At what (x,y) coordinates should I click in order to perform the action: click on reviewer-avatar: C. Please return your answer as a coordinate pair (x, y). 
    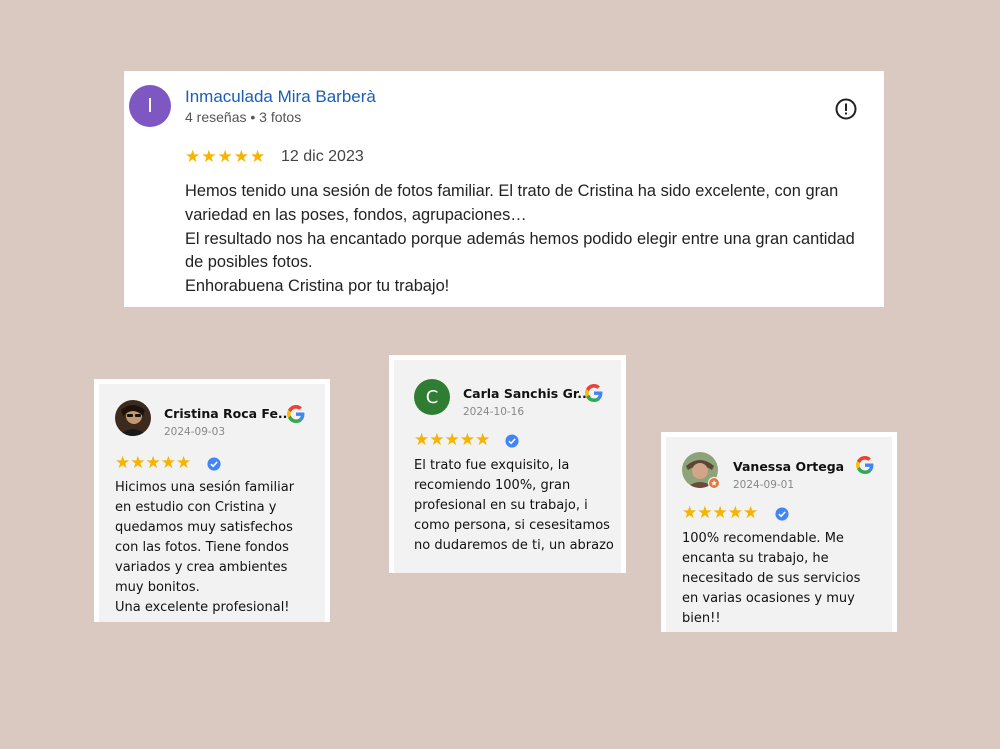
    Looking at the image, I should click on (432, 397).